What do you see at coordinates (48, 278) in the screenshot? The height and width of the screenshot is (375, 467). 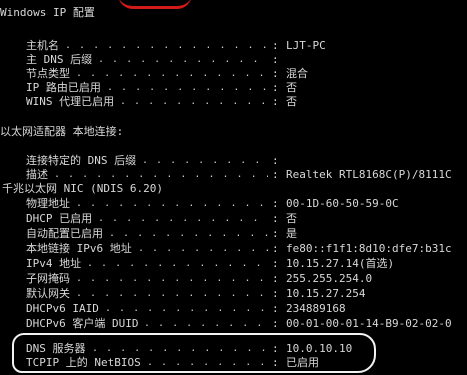 I see `row-label: 子网掩码` at bounding box center [48, 278].